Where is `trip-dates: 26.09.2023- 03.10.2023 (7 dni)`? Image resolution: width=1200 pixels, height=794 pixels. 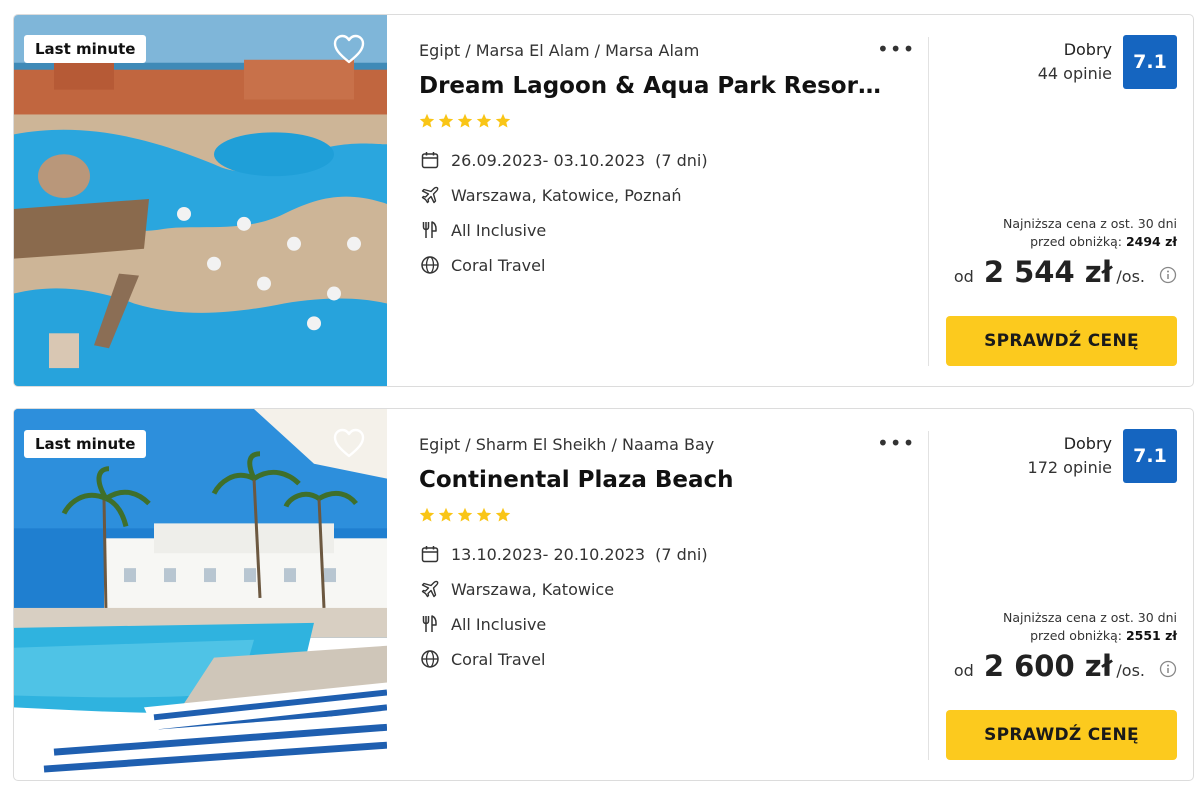 trip-dates: 26.09.2023- 03.10.2023 (7 dni) is located at coordinates (563, 160).